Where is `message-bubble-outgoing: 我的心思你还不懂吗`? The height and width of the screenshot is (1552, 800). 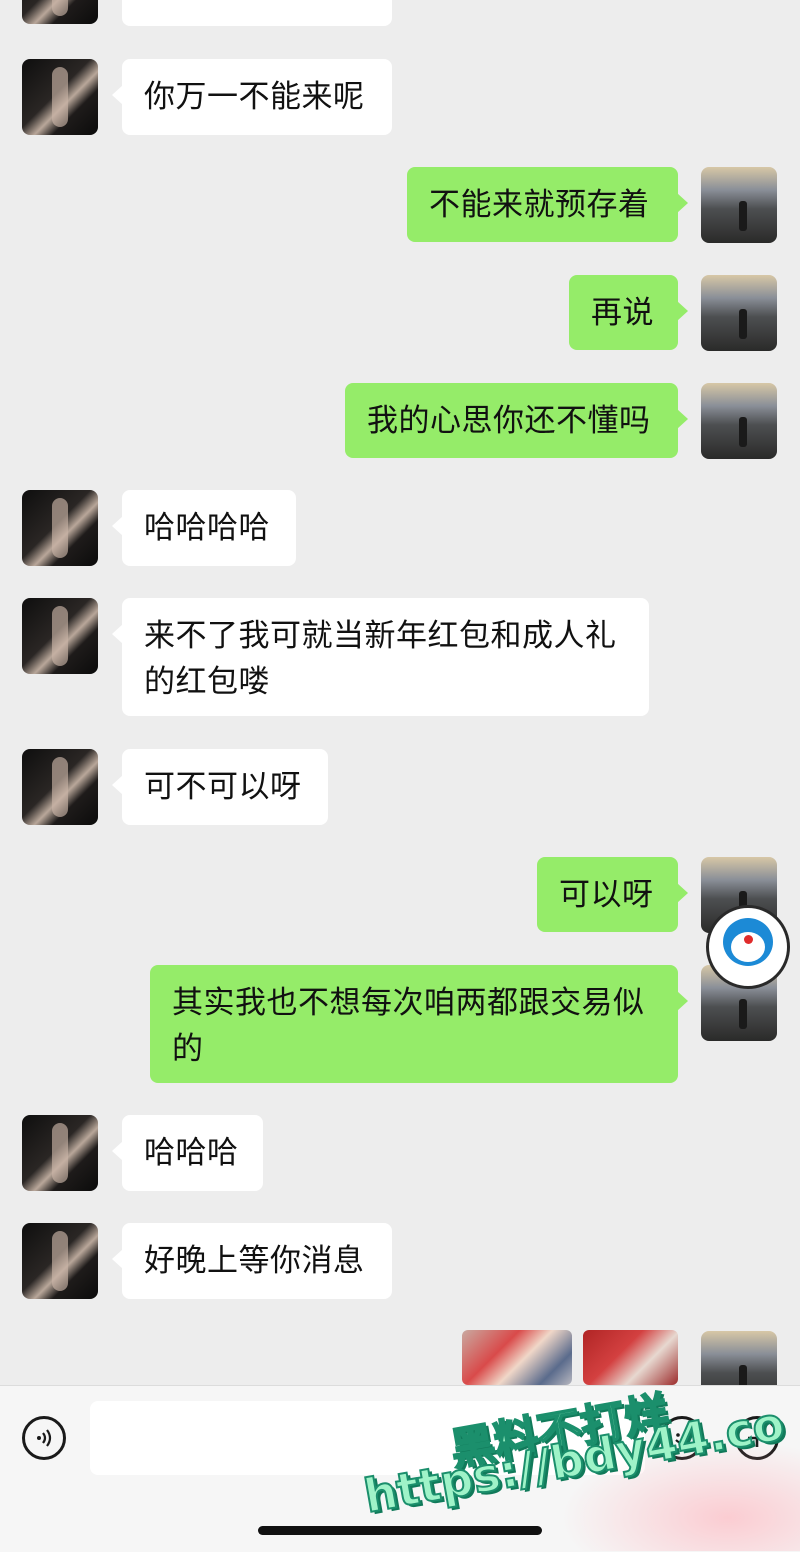
message-bubble-outgoing: 我的心思你还不懂吗 is located at coordinates (516, 420).